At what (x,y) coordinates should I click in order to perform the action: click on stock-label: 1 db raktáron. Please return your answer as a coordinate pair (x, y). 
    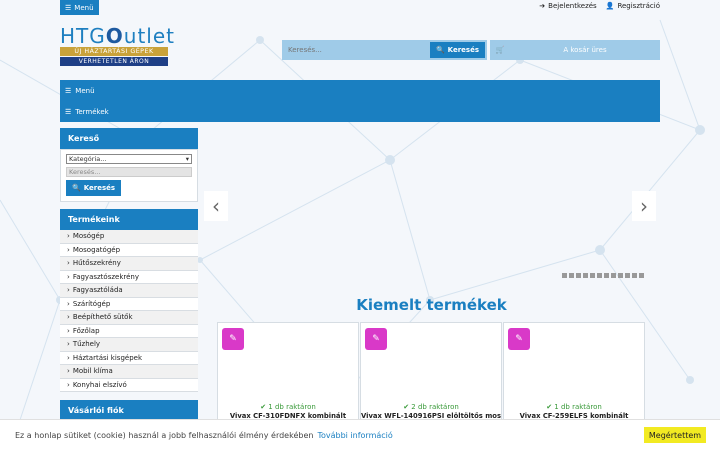
    Looking at the image, I should click on (292, 407).